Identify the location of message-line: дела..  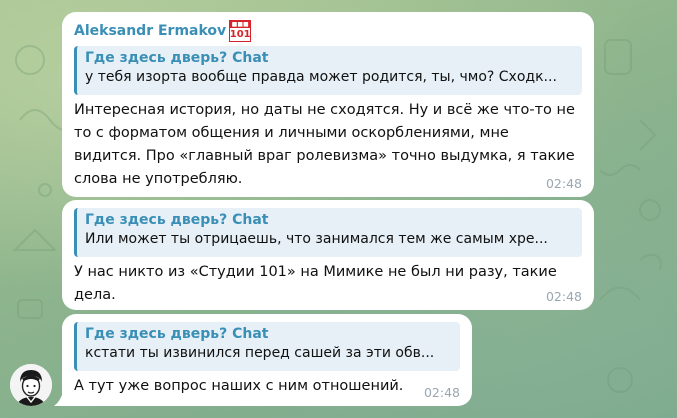
(95, 295).